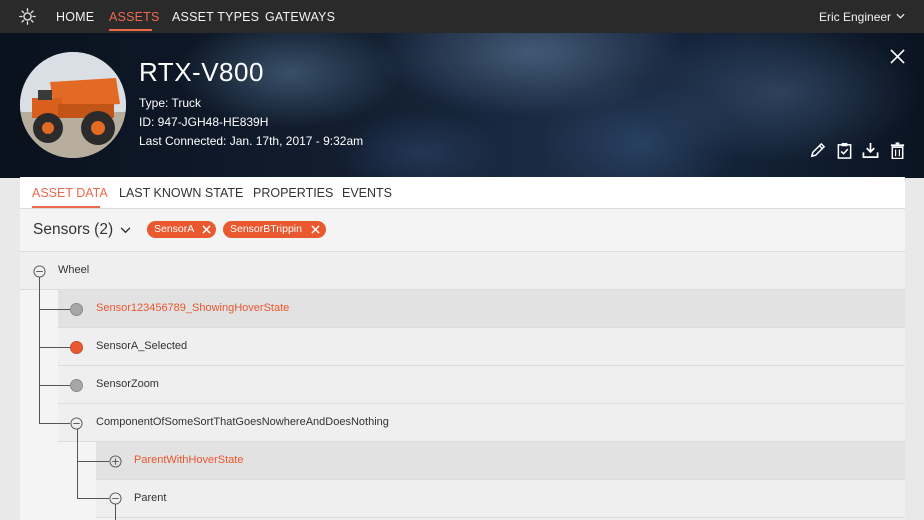 The width and height of the screenshot is (924, 520). Describe the element at coordinates (817, 150) in the screenshot. I see `edit-icon` at that location.